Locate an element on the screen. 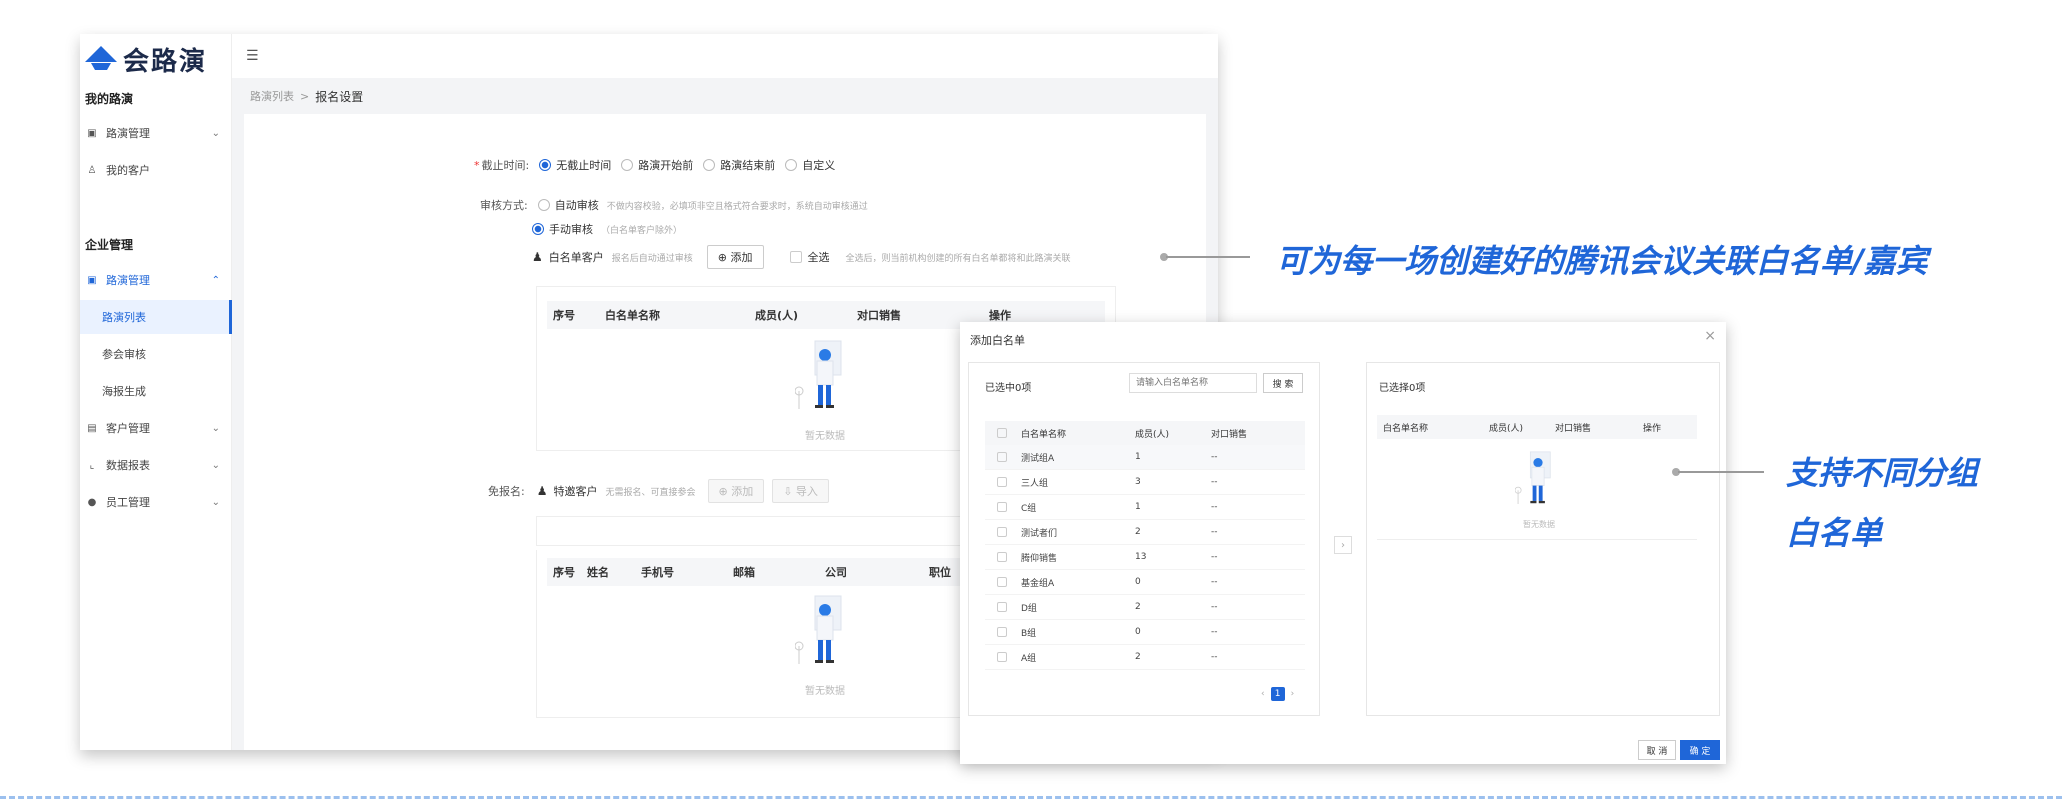 This screenshot has width=2062, height=808. vip-import-button: ⇩ 导入 is located at coordinates (800, 491).